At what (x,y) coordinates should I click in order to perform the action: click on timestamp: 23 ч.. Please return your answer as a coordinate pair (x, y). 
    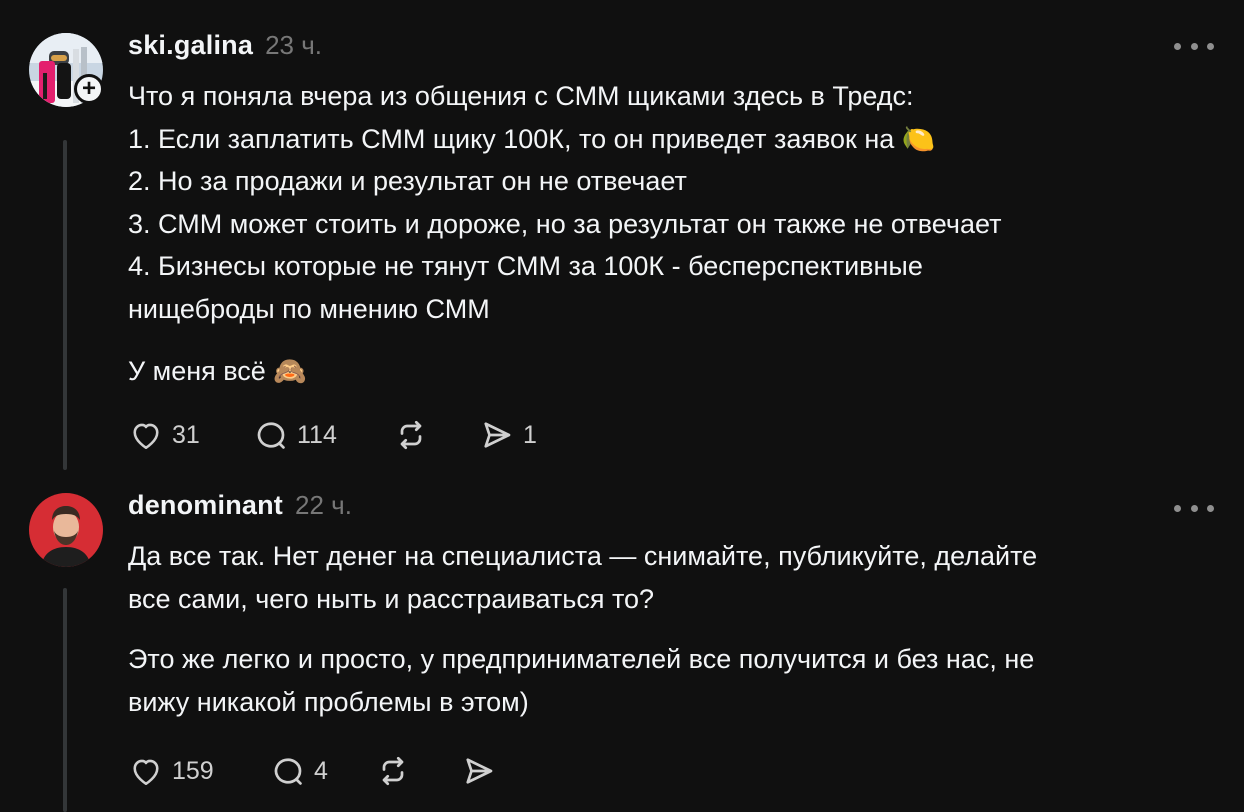
    Looking at the image, I should click on (293, 45).